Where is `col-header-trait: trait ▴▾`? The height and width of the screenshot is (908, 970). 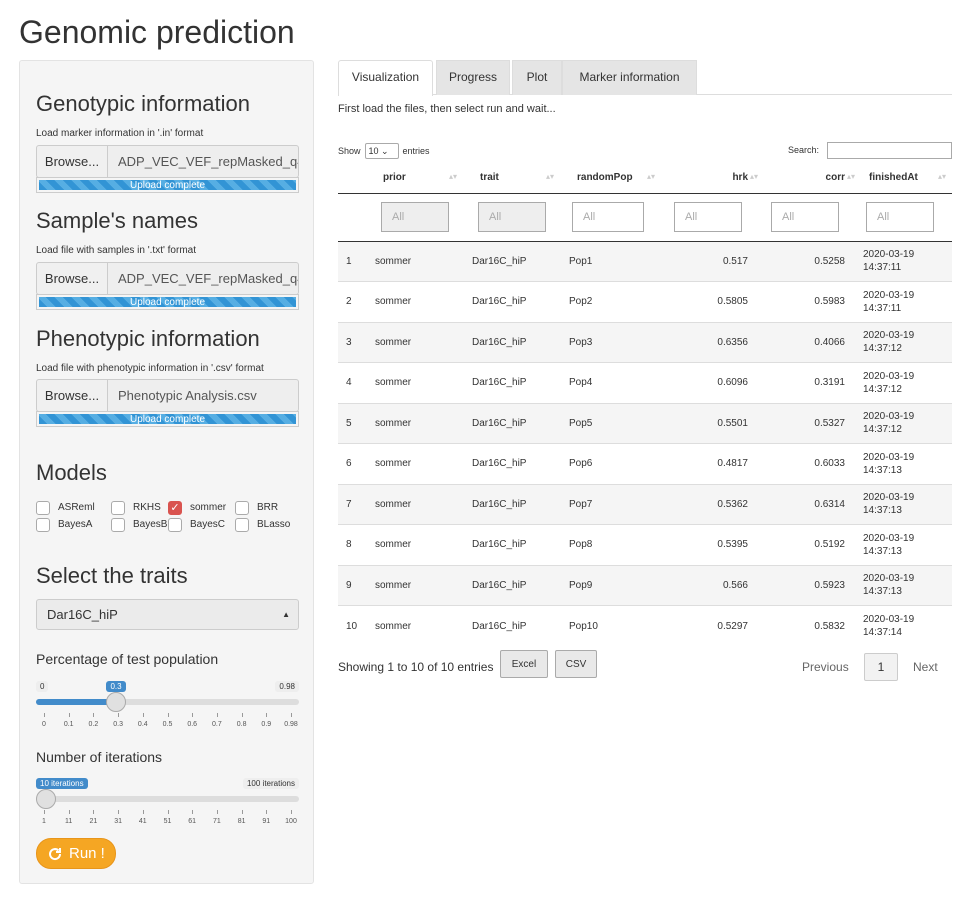 col-header-trait: trait ▴▾ is located at coordinates (519, 178).